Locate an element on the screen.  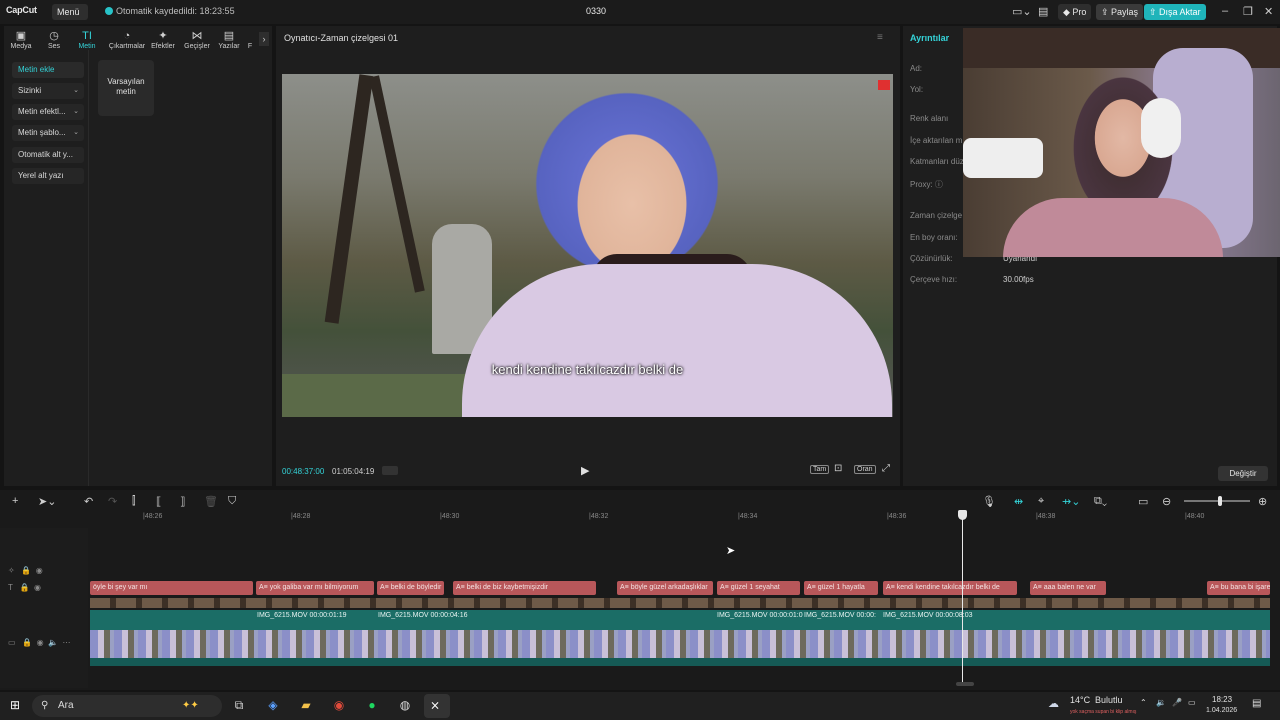
chevron-up-icon: ⌃ is located at coordinates (1143, 702).